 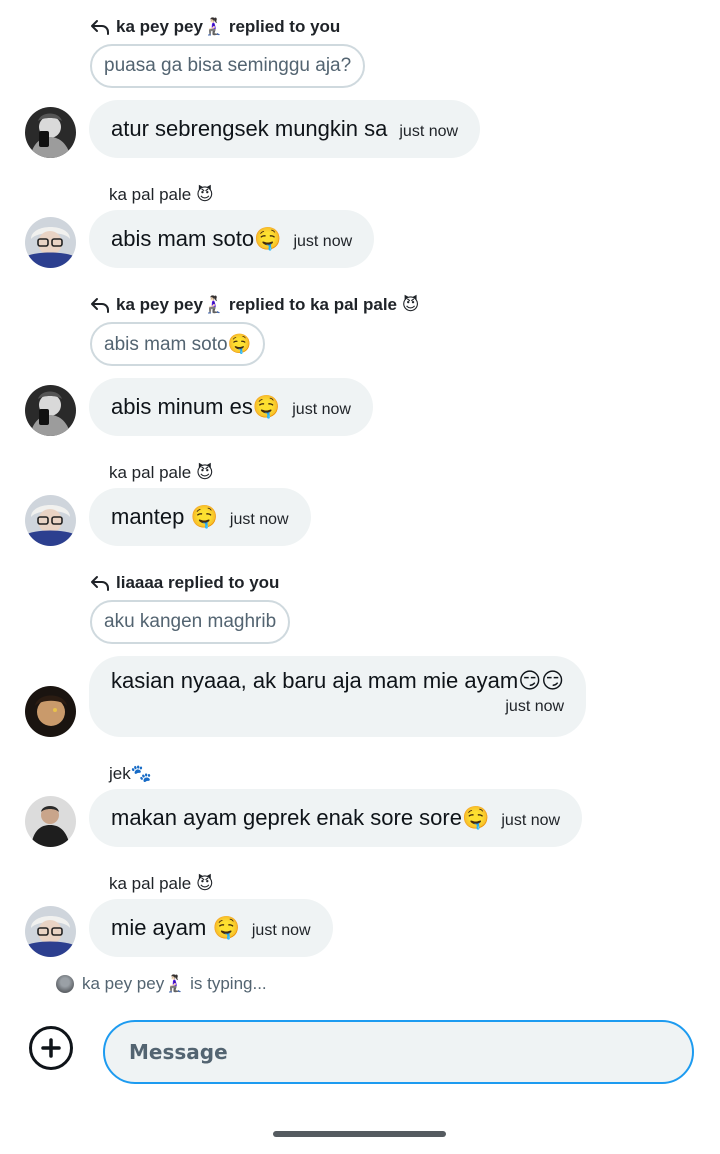 What do you see at coordinates (198, 582) in the screenshot?
I see `reply-label: liaaaa replied to you` at bounding box center [198, 582].